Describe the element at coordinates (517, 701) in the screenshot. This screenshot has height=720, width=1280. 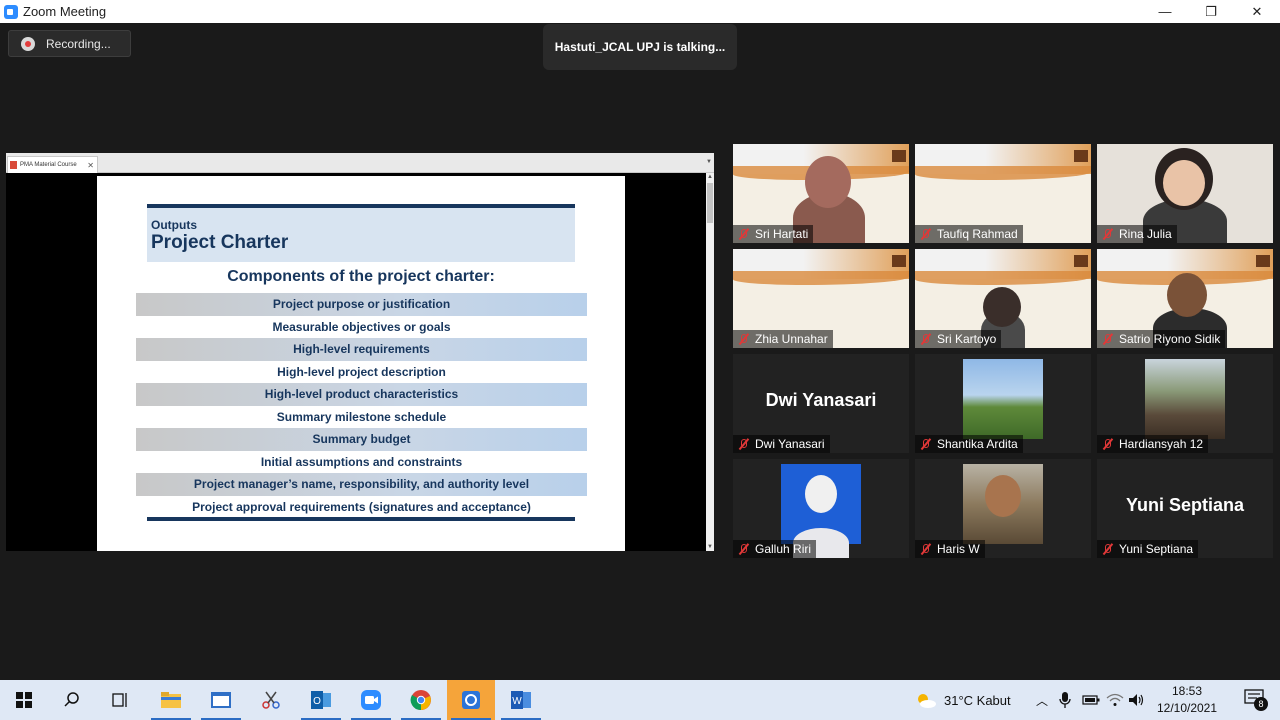
I see `svg-text: W` at that location.